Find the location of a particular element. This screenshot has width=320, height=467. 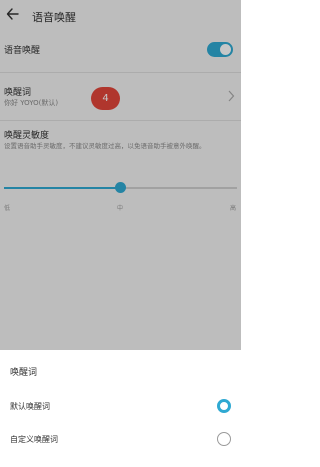

option-custom-wake-word: 自定义唤醒词 is located at coordinates (120, 440).